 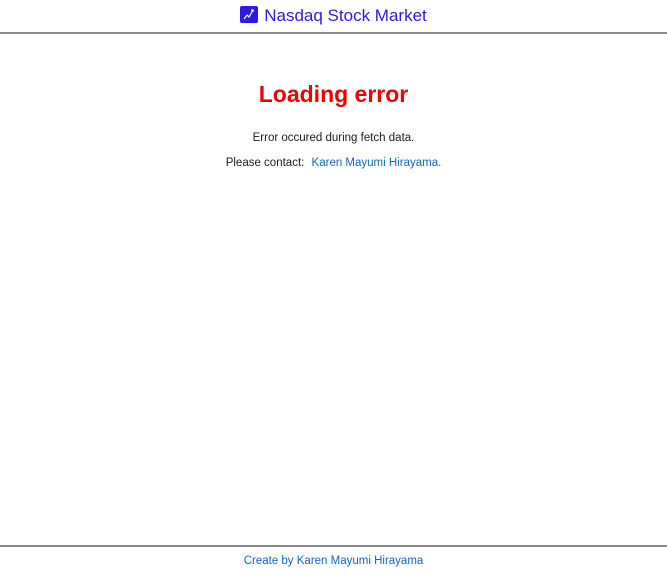 I want to click on contact-line: Please contact: Karen Mayumi Hirayama., so click(x=333, y=158).